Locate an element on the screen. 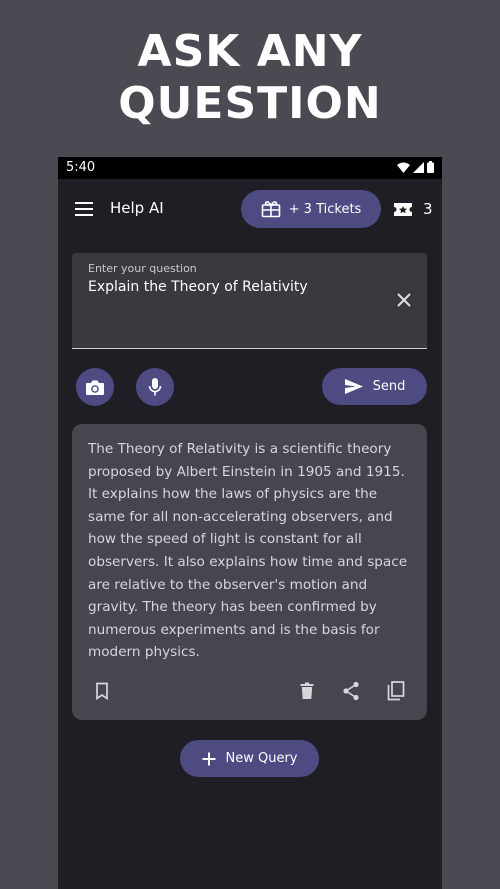  mic-icon is located at coordinates (155, 387).